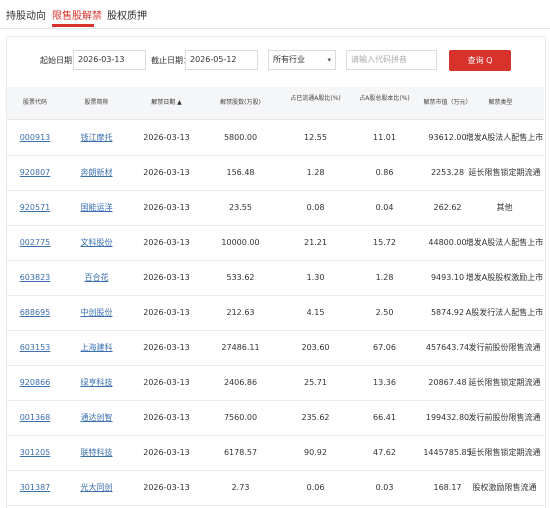 Image resolution: width=550 pixels, height=508 pixels. I want to click on cell-name: 通达创智, so click(96, 417).